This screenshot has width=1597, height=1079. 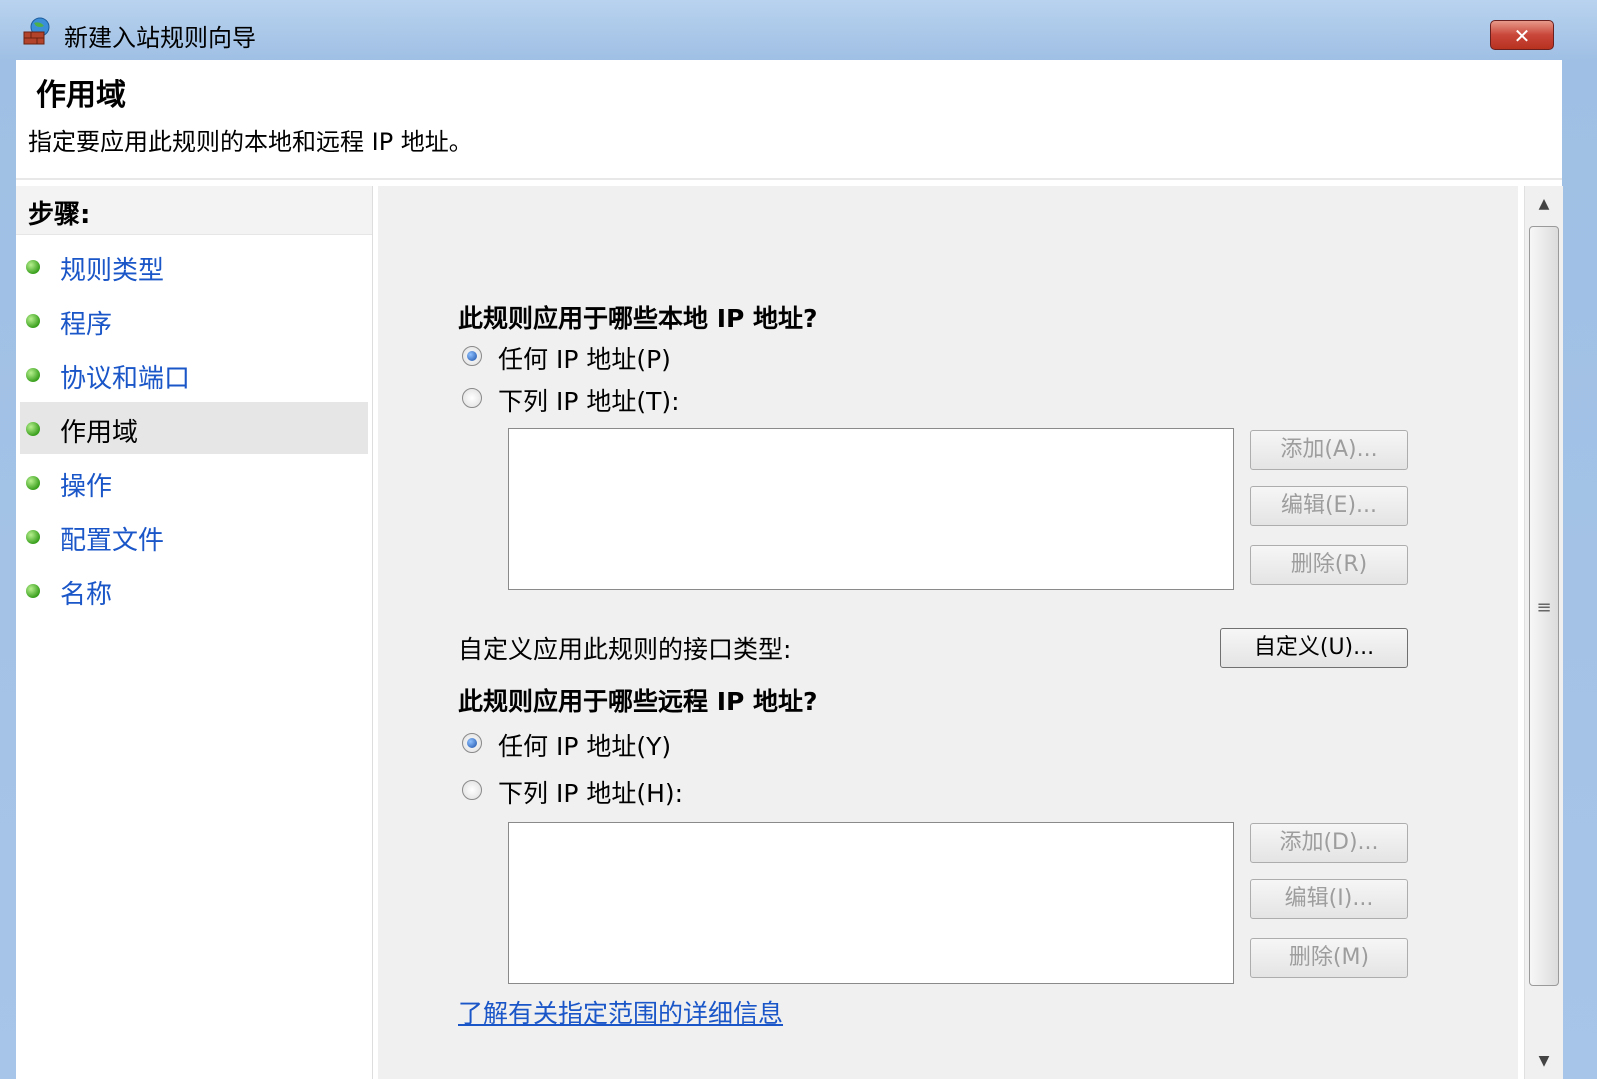 What do you see at coordinates (86, 595) in the screenshot?
I see `step-label: 名称` at bounding box center [86, 595].